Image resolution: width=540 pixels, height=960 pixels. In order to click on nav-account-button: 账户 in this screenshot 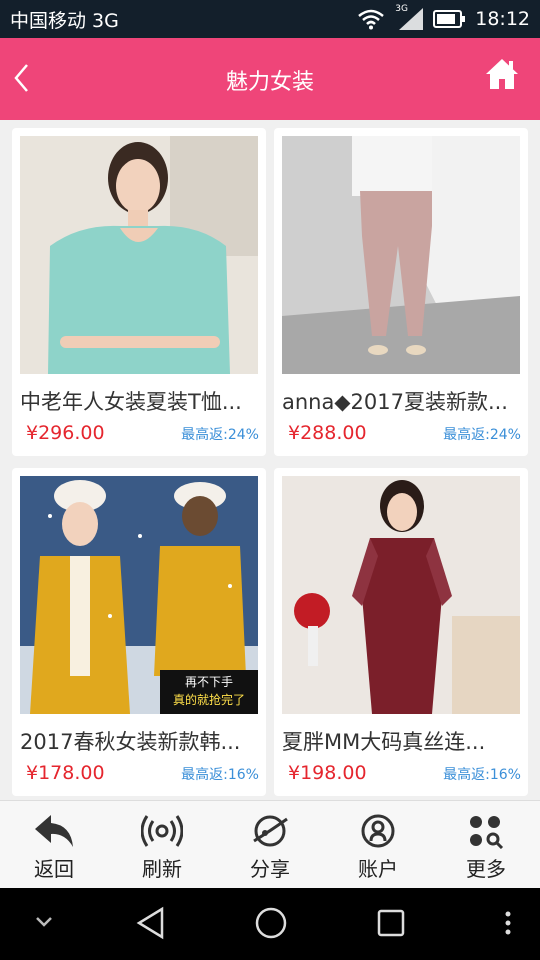, I will do `click(378, 845)`.